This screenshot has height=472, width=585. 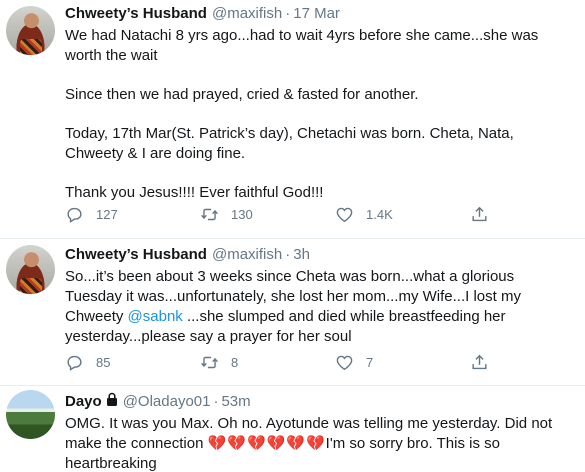 I want to click on retweet-count: 8, so click(x=235, y=362).